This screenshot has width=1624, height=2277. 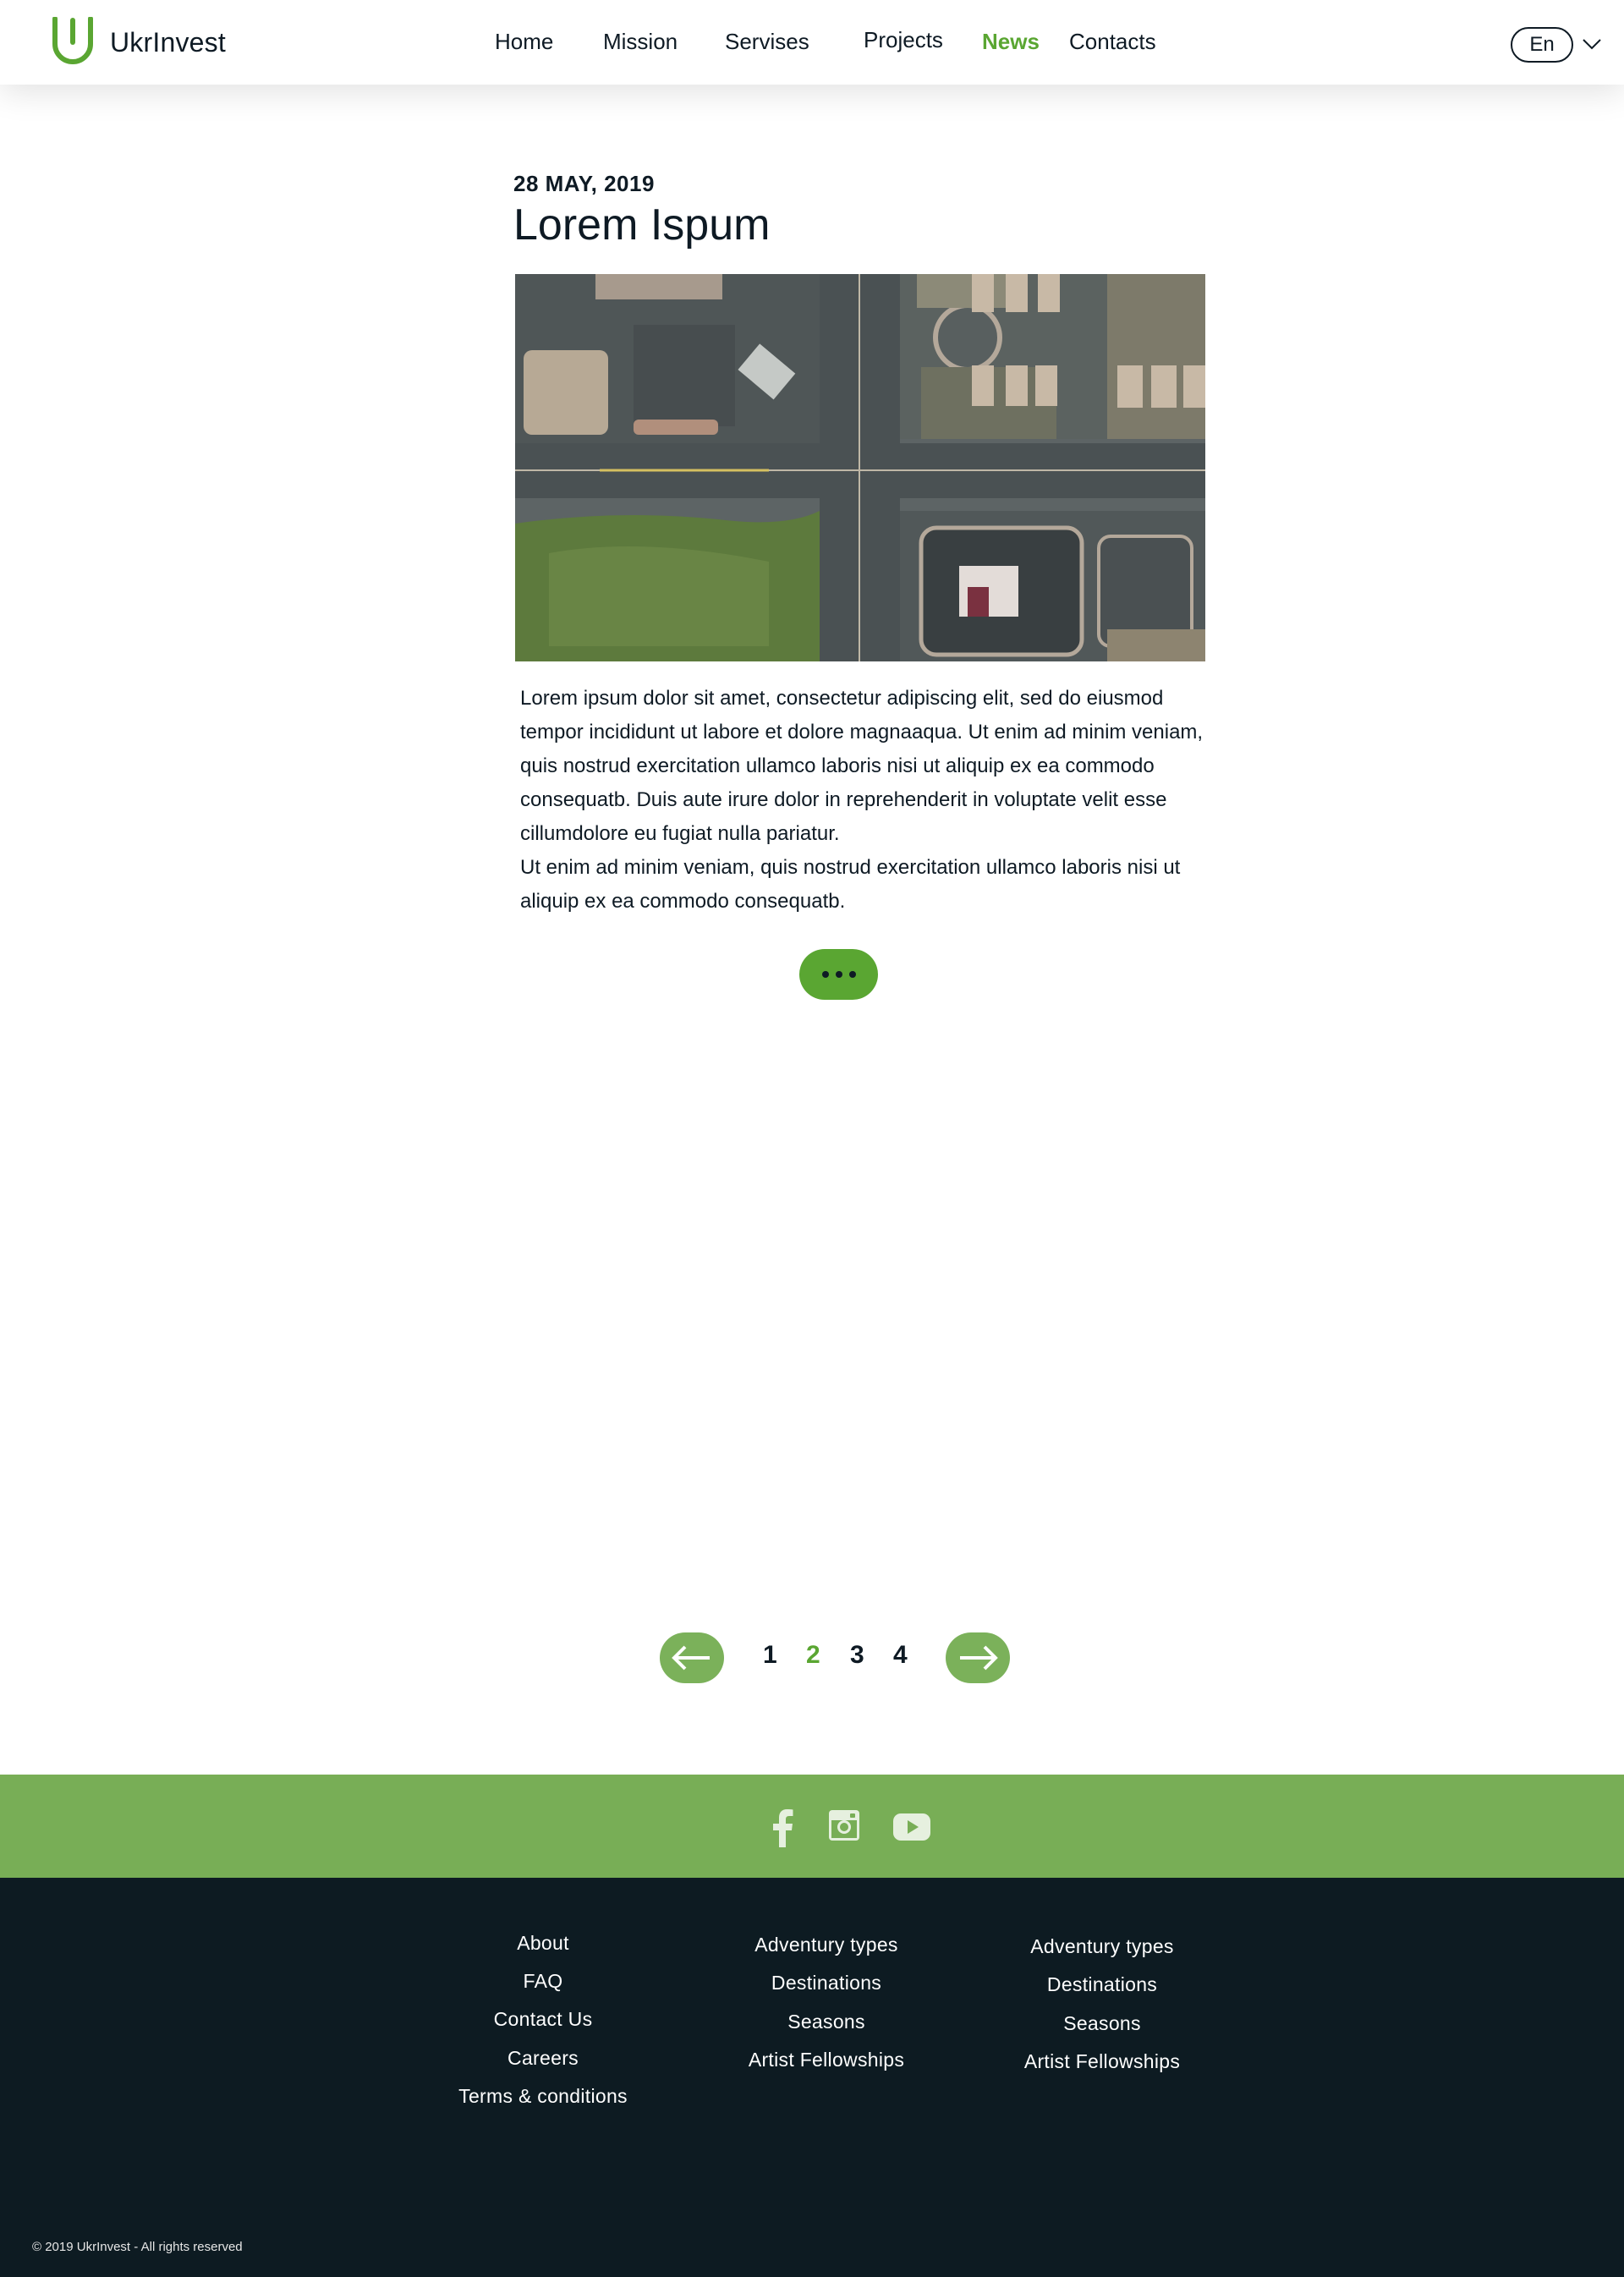 What do you see at coordinates (544, 2058) in the screenshot?
I see `footer-link-careers: Careers` at bounding box center [544, 2058].